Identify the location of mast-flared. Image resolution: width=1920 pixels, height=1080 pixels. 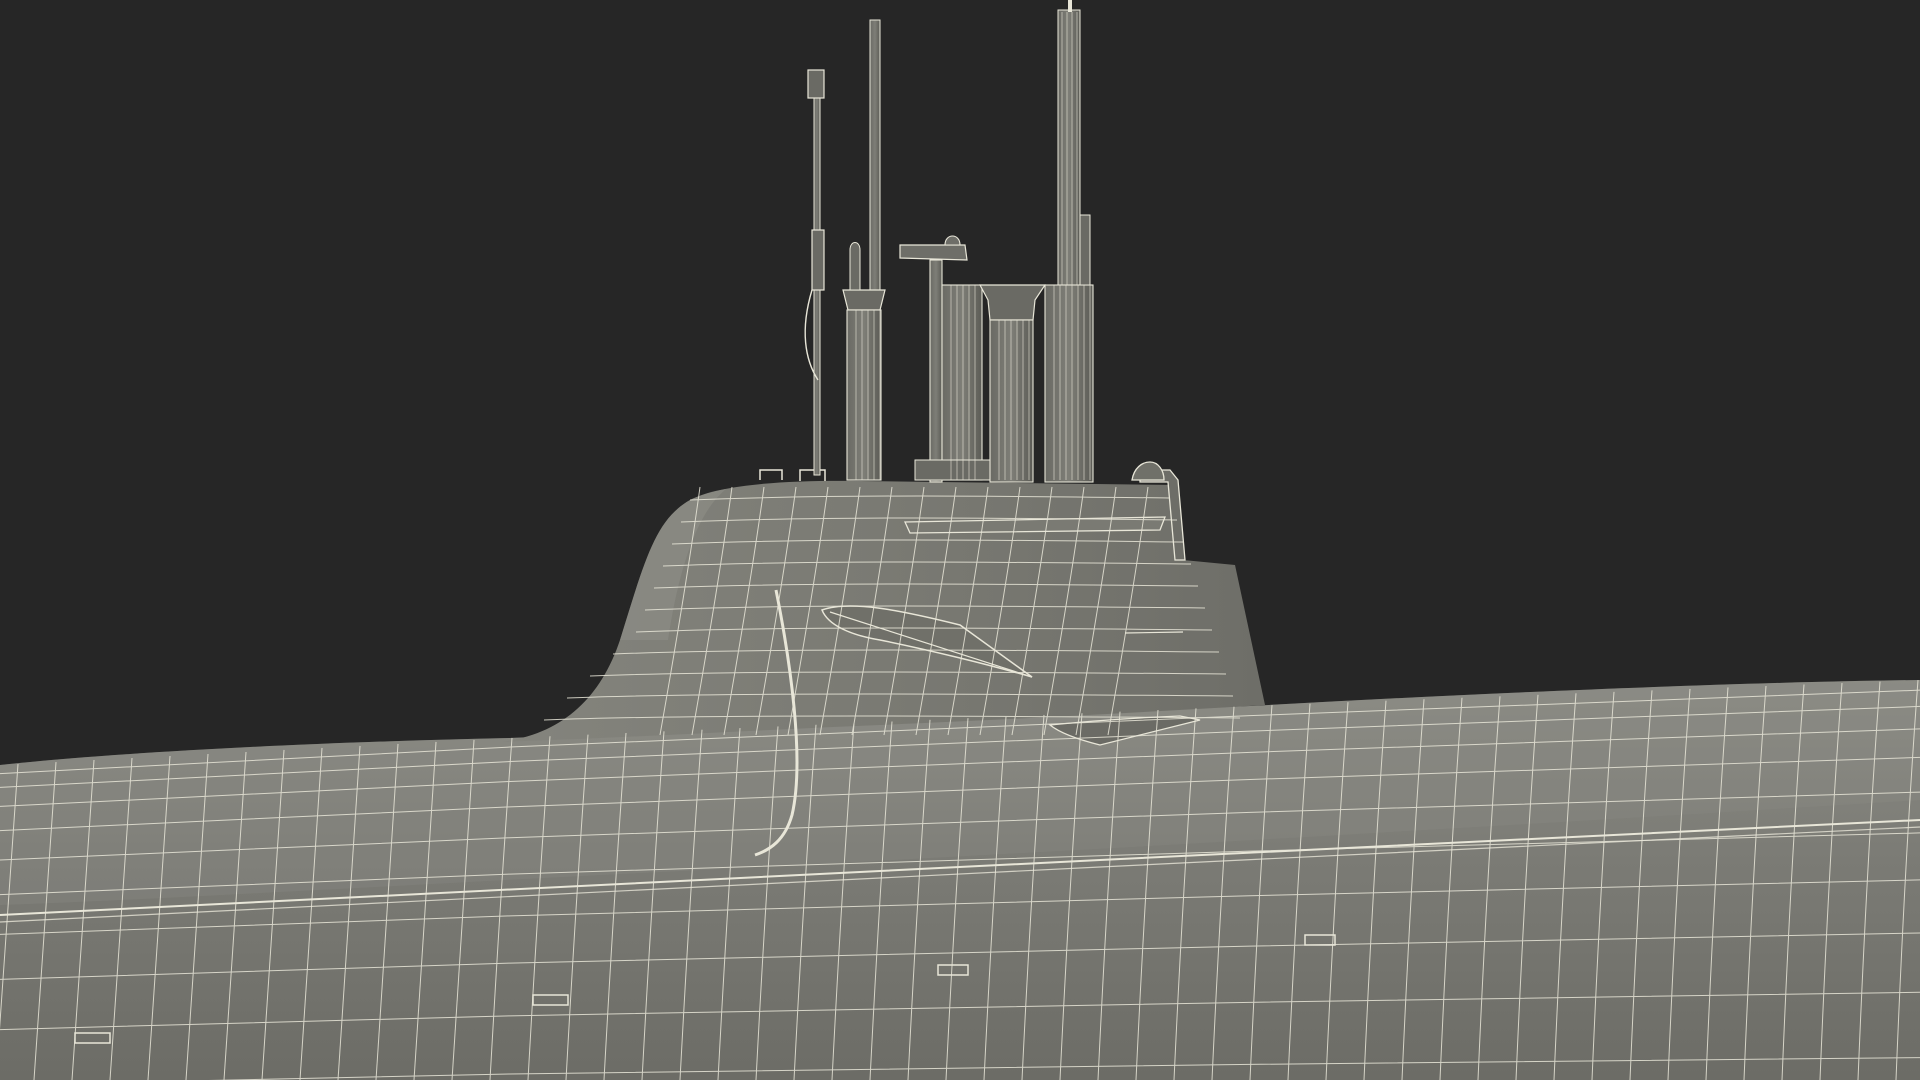
(1013, 383).